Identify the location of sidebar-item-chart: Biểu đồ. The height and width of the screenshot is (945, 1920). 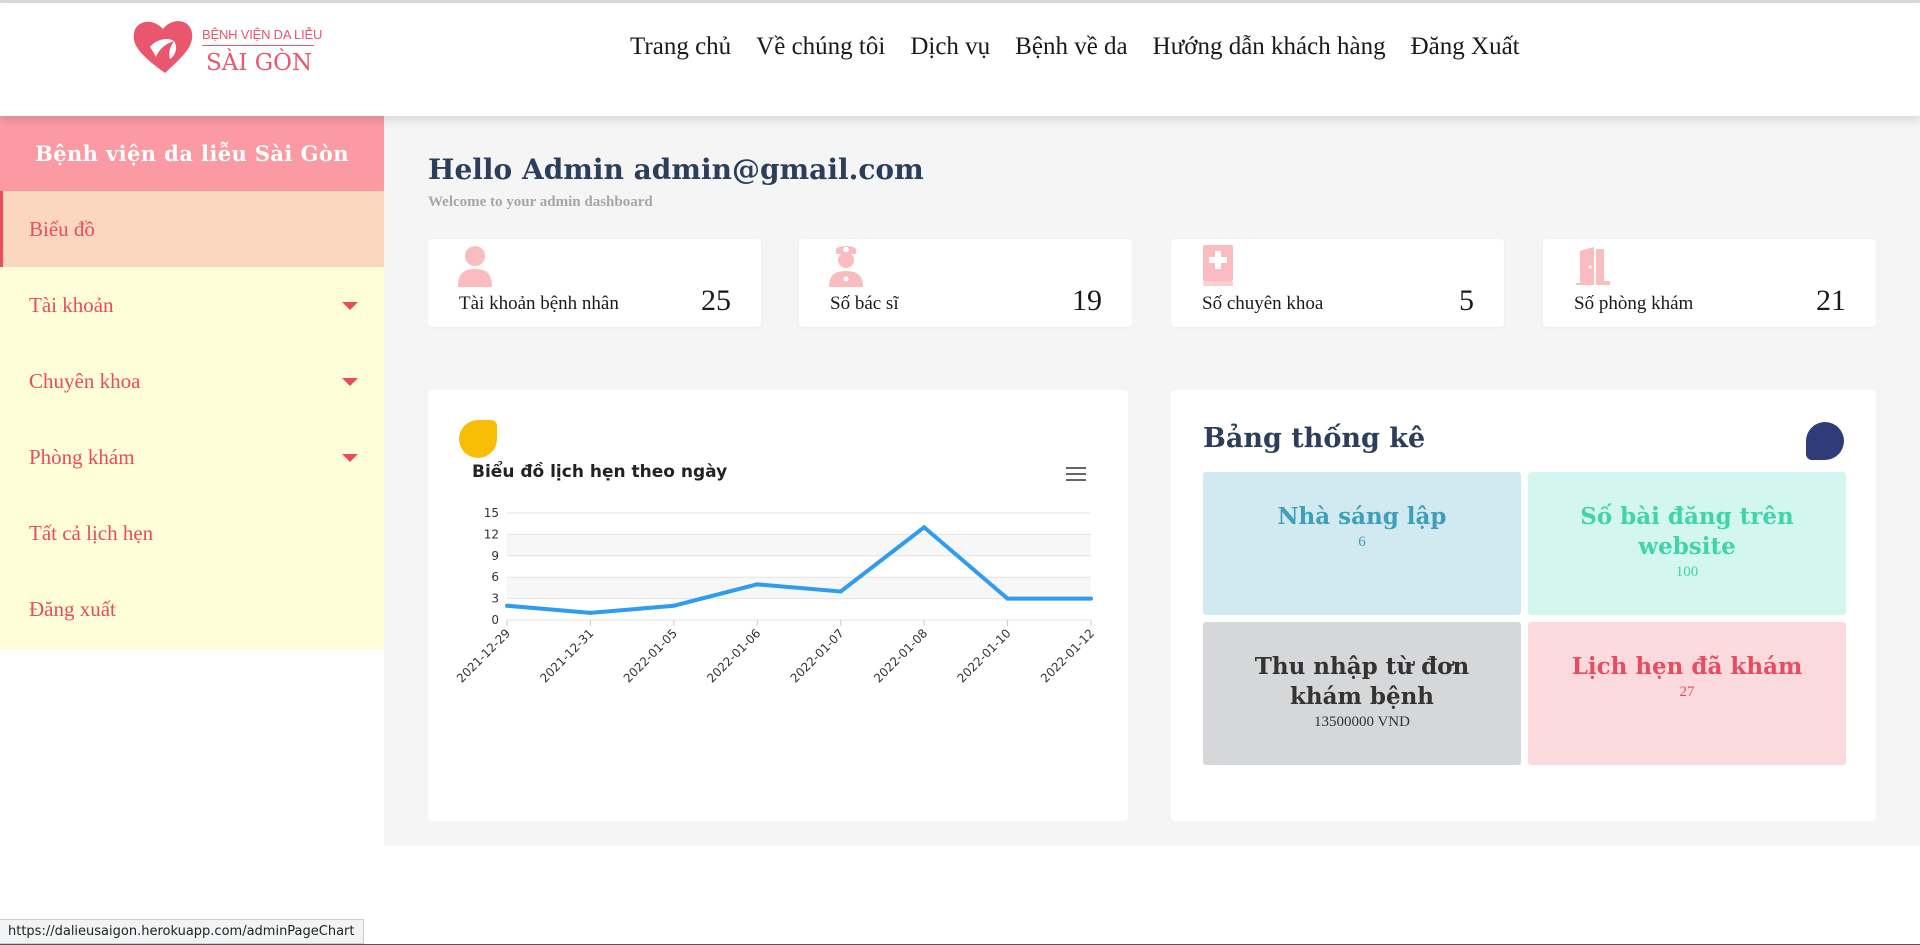
(192, 229).